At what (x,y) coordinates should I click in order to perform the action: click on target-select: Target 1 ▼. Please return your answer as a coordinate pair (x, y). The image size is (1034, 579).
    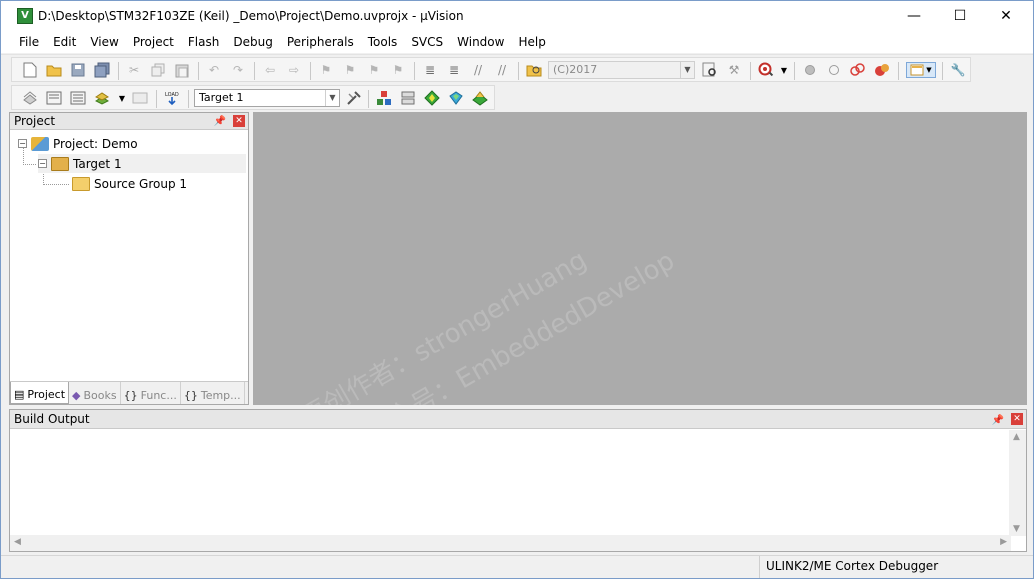
    Looking at the image, I should click on (267, 98).